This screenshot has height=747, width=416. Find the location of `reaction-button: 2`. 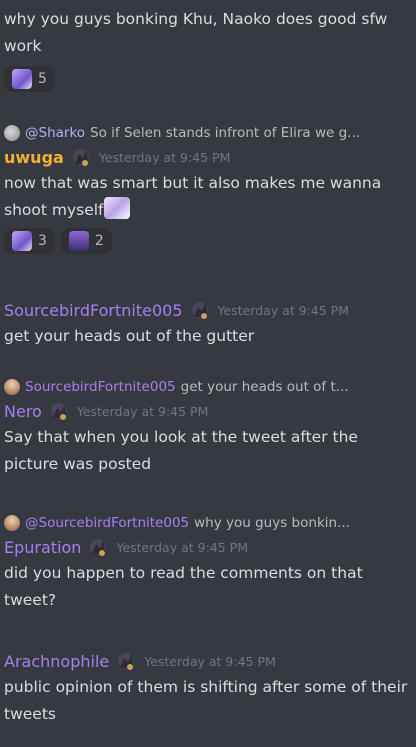

reaction-button: 2 is located at coordinates (86, 241).